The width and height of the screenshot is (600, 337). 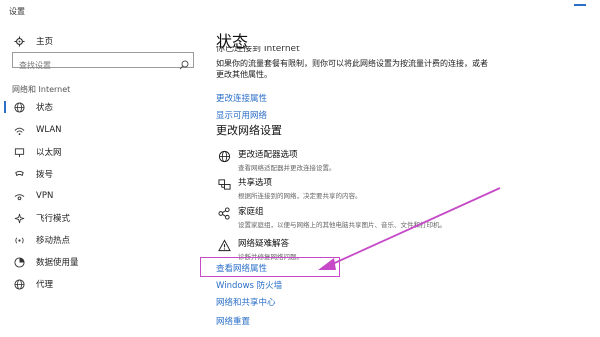 I want to click on sidebar-item-vpn: VPN, so click(x=32, y=196).